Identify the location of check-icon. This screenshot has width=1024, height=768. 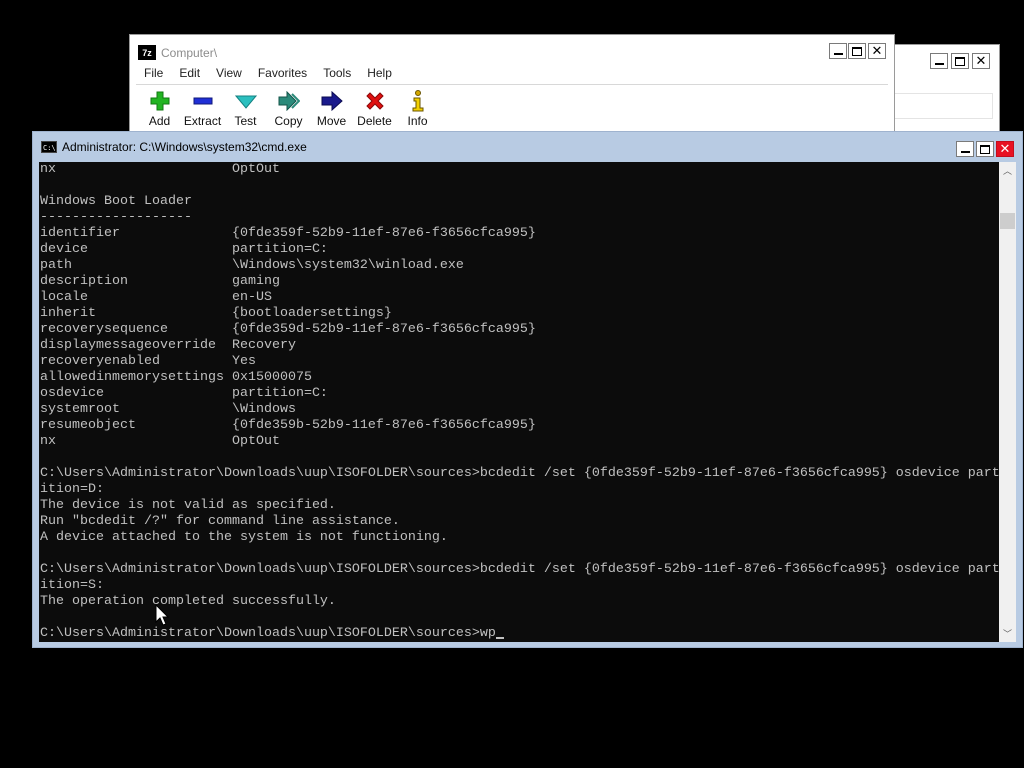
(245, 101).